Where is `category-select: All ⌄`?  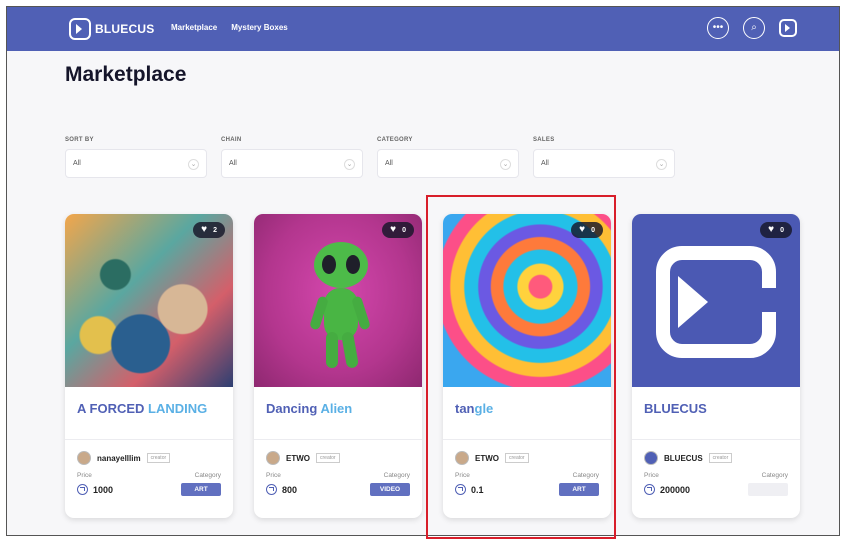 category-select: All ⌄ is located at coordinates (448, 163).